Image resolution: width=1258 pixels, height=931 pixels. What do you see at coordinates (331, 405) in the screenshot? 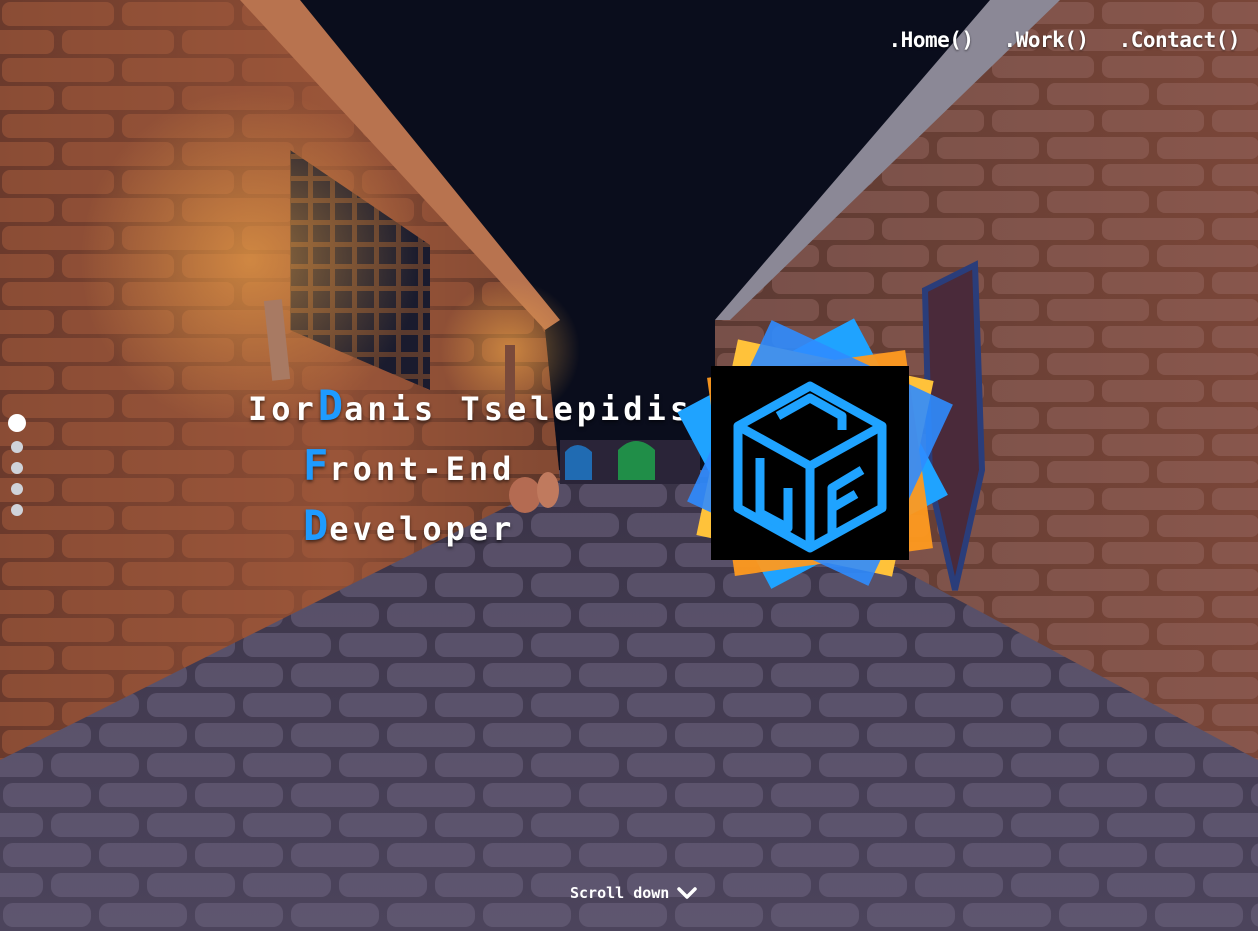
I see `name-capital-letter: D` at bounding box center [331, 405].